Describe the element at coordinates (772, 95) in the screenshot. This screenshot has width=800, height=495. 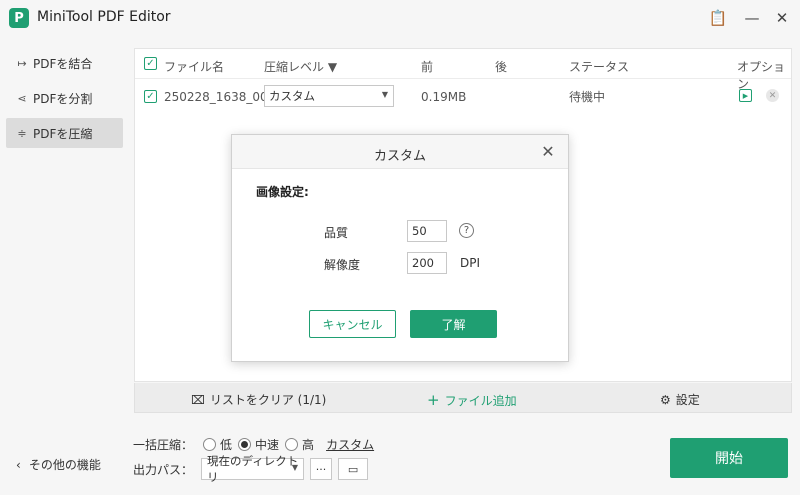
I see `remove-row-icon: ✕` at that location.